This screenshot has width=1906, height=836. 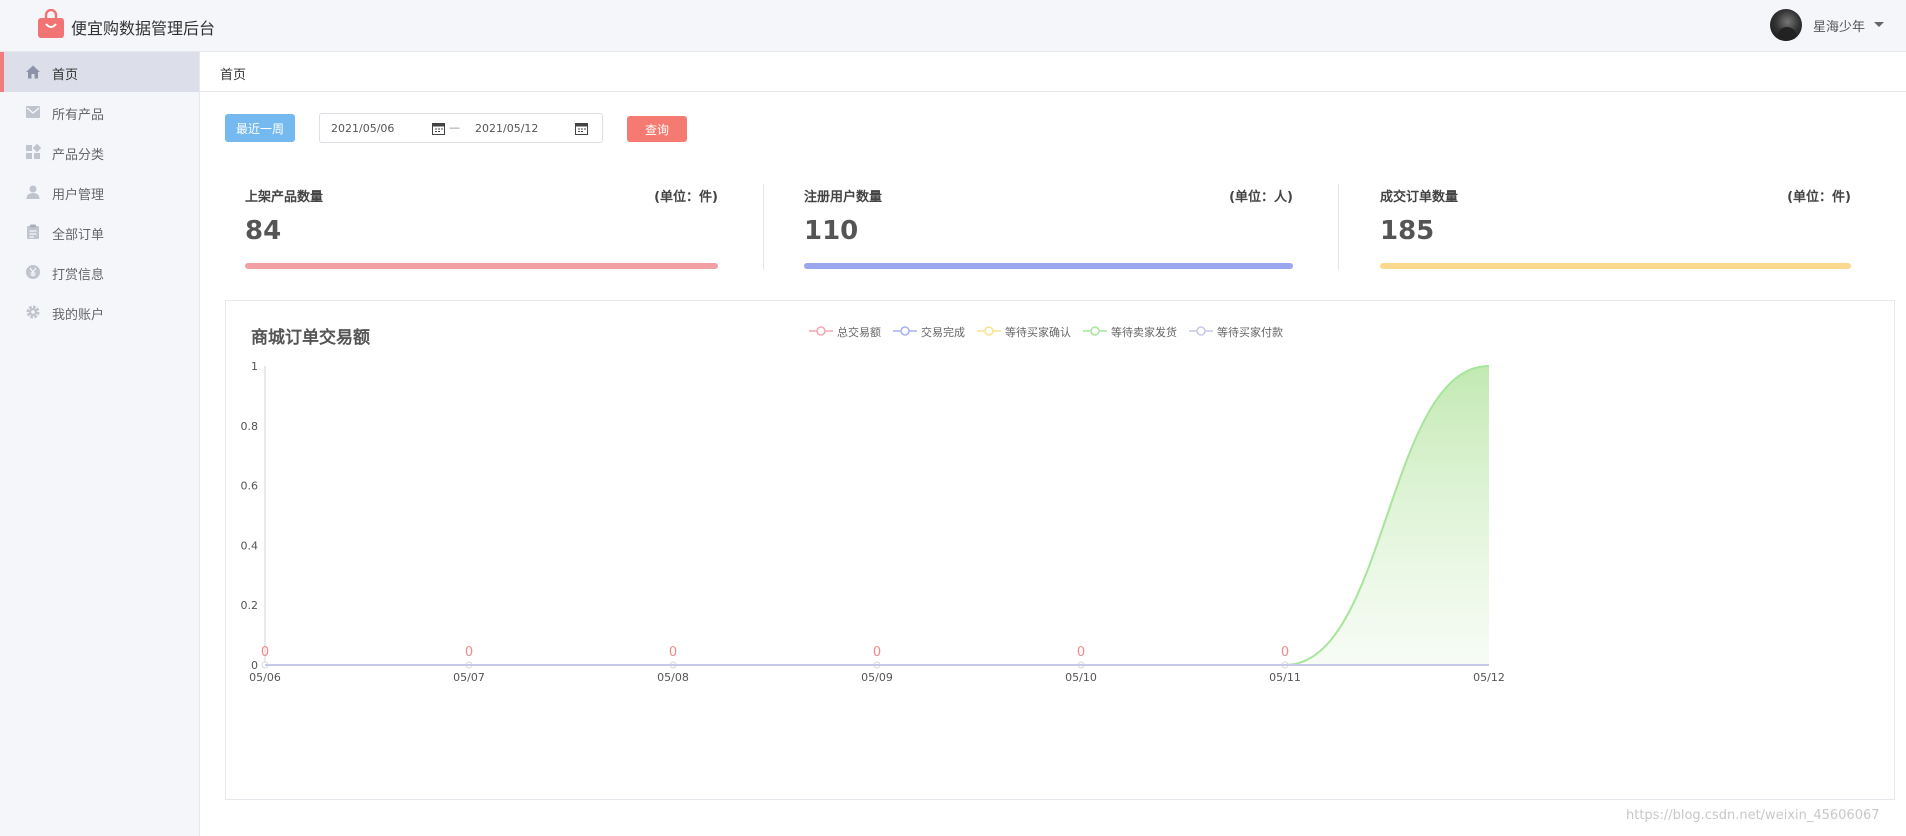 I want to click on stat-title: 成交订单数量, so click(x=1419, y=197).